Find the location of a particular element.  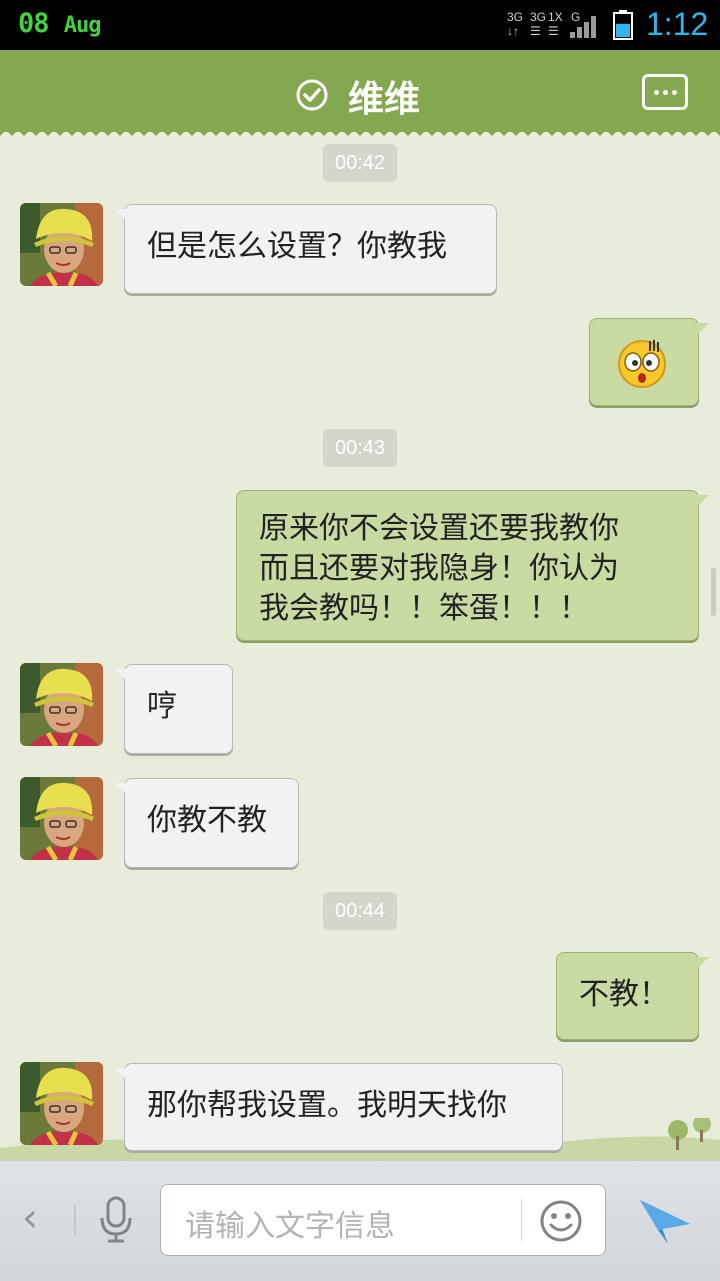

message-bubble-incoming: 你教不教 is located at coordinates (207, 823).